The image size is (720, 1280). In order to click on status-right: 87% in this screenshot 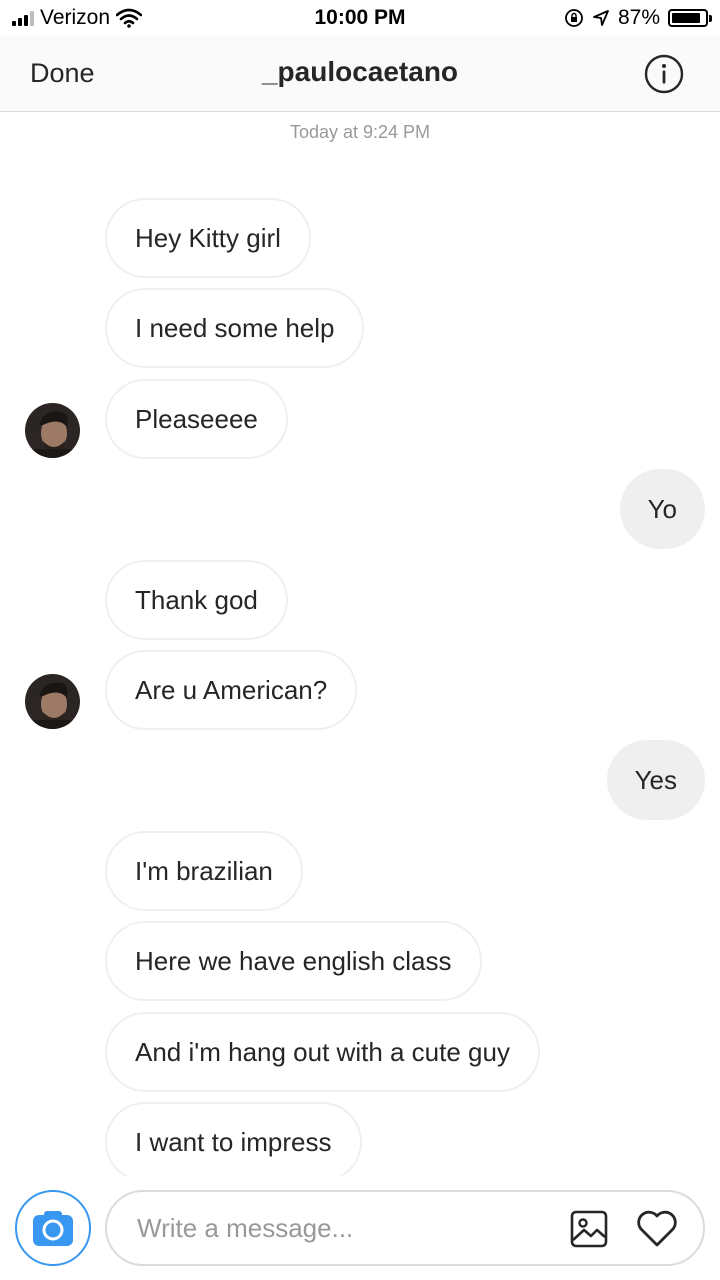, I will do `click(638, 18)`.